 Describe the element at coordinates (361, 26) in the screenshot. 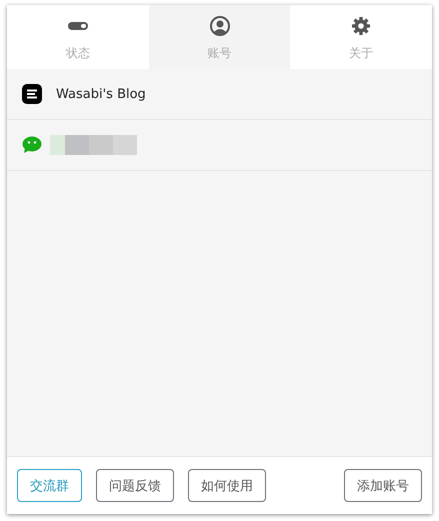

I see `settings-icon` at that location.